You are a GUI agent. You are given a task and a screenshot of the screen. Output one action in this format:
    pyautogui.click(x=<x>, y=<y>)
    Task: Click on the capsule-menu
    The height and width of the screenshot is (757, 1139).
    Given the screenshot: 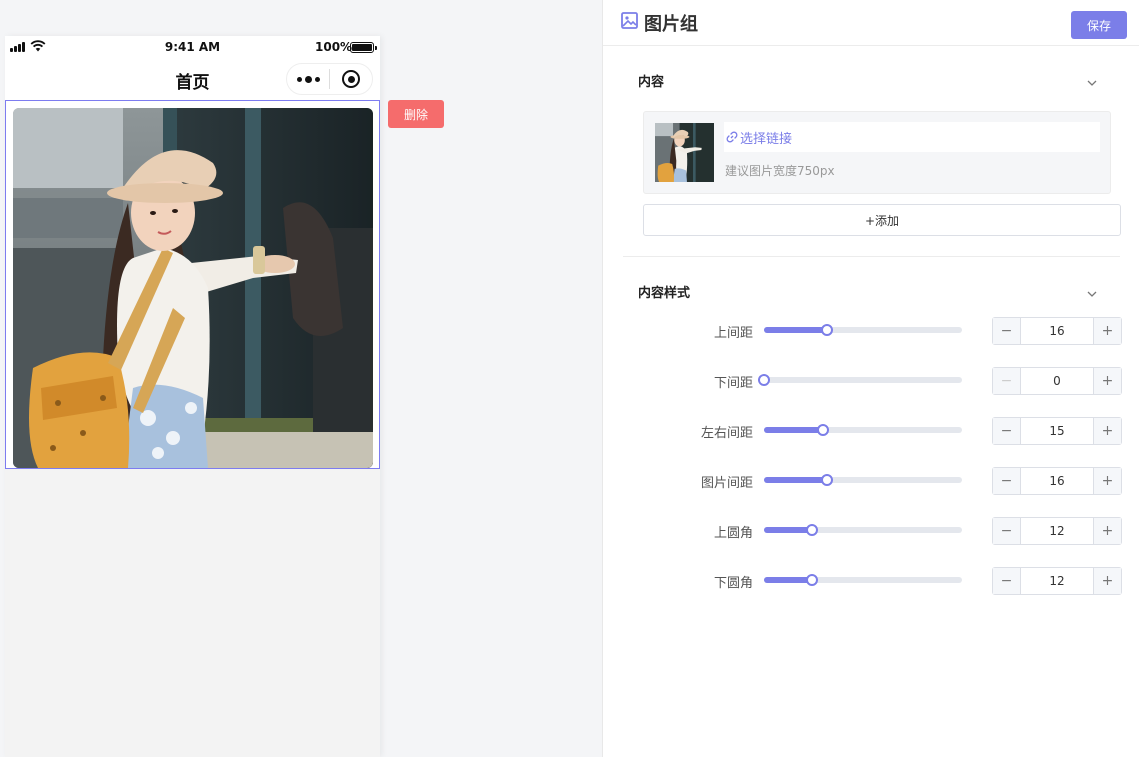 What is the action you would take?
    pyautogui.click(x=329, y=79)
    